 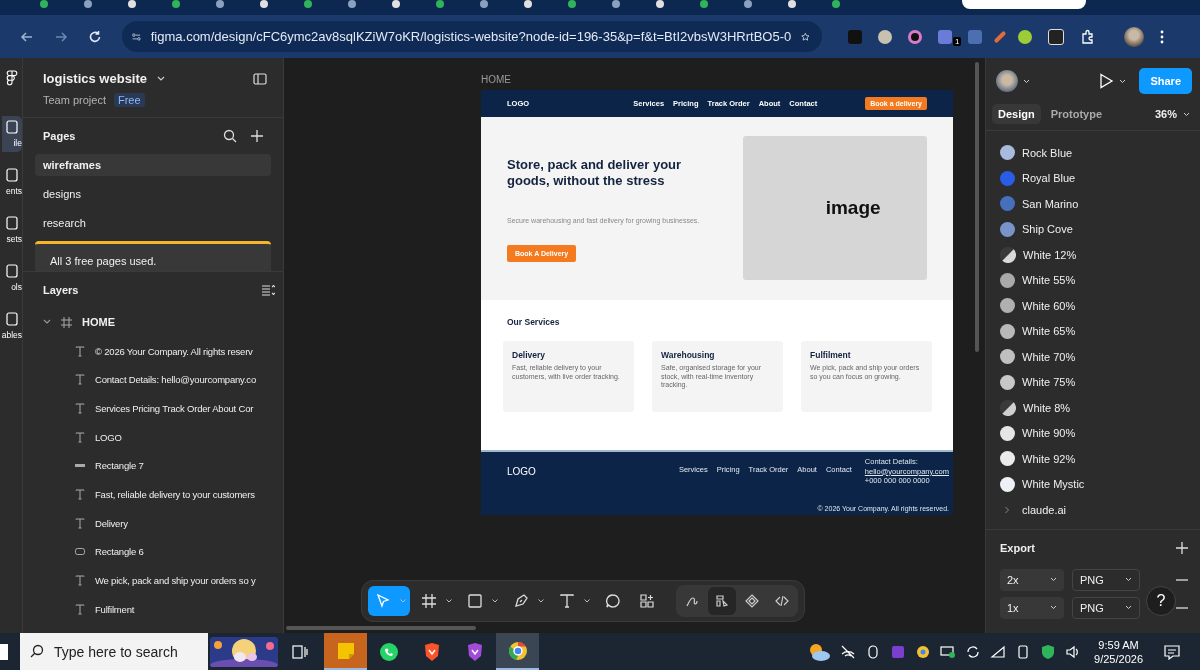 I want to click on layer-row: © 2026 Your Company. All rights reserv, so click(x=159, y=351).